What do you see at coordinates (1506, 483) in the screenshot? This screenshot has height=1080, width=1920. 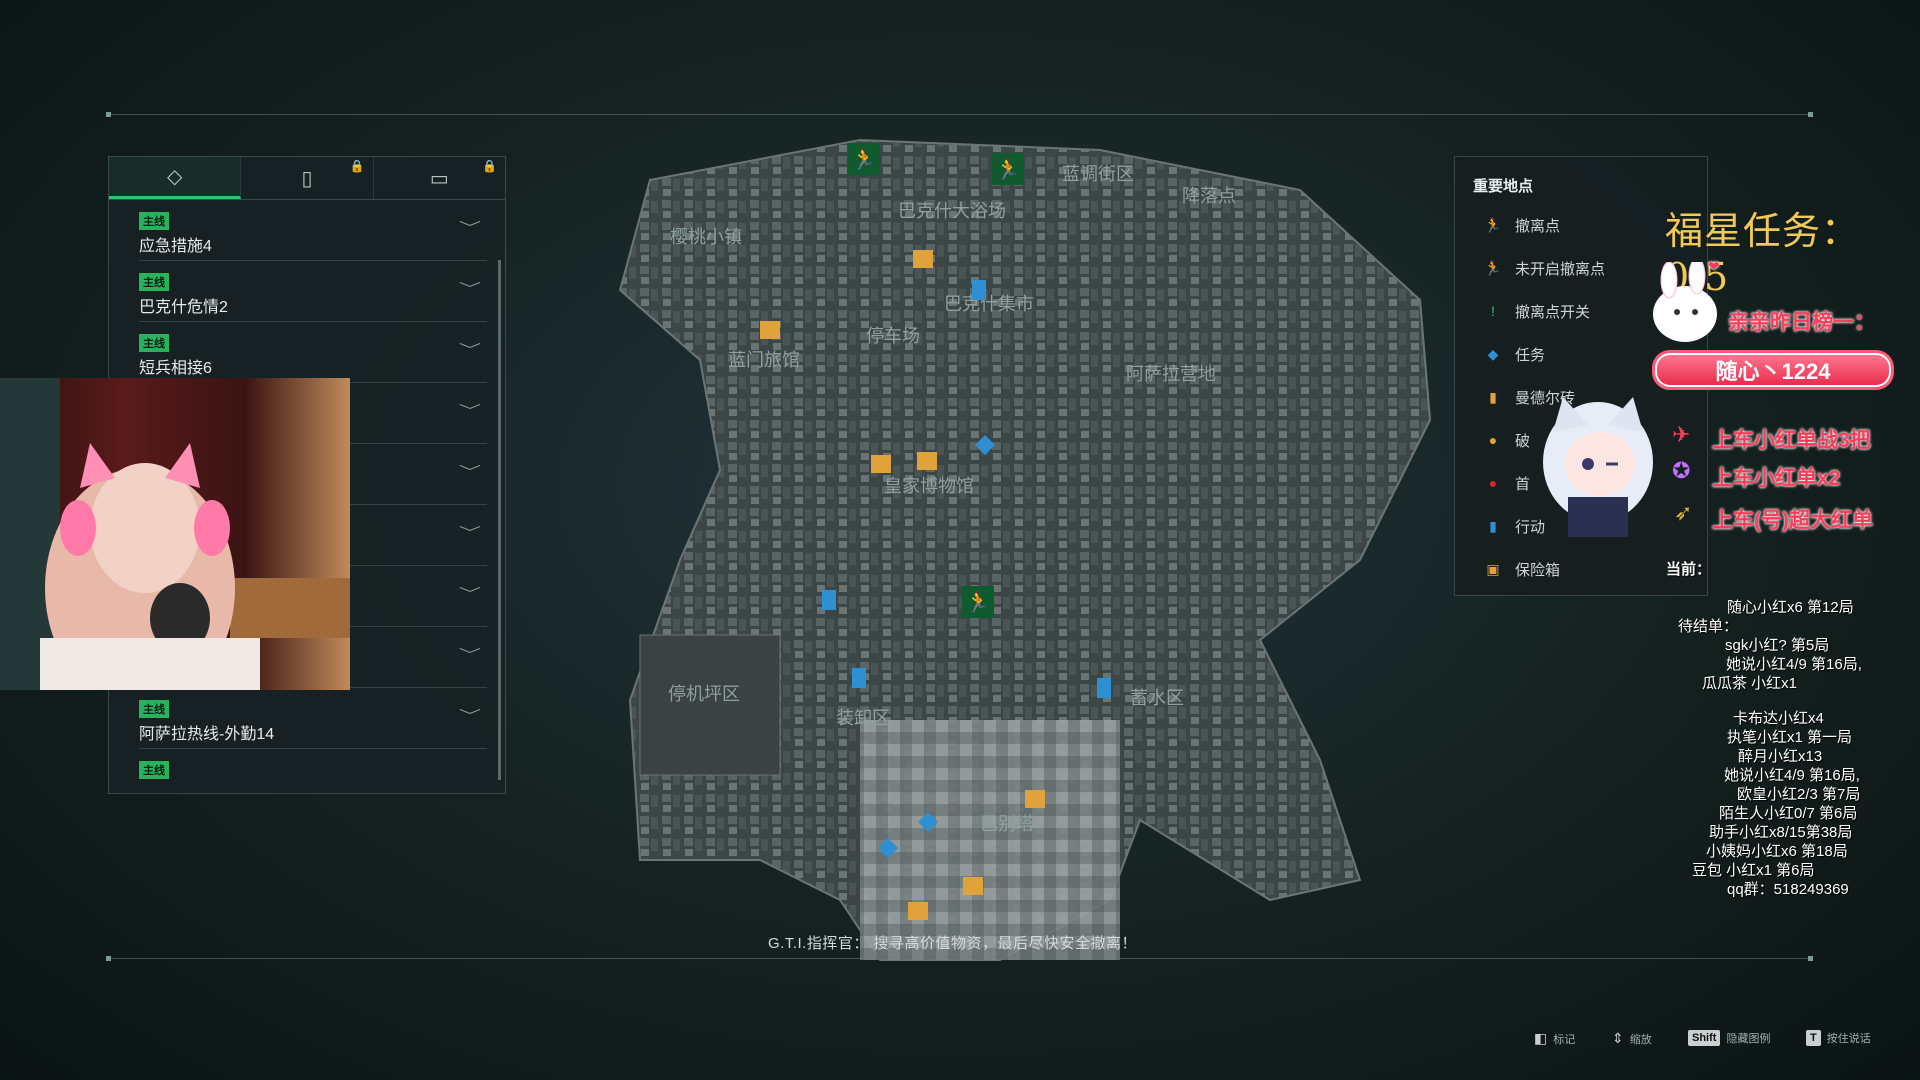 I see `legend-item: ● 首` at bounding box center [1506, 483].